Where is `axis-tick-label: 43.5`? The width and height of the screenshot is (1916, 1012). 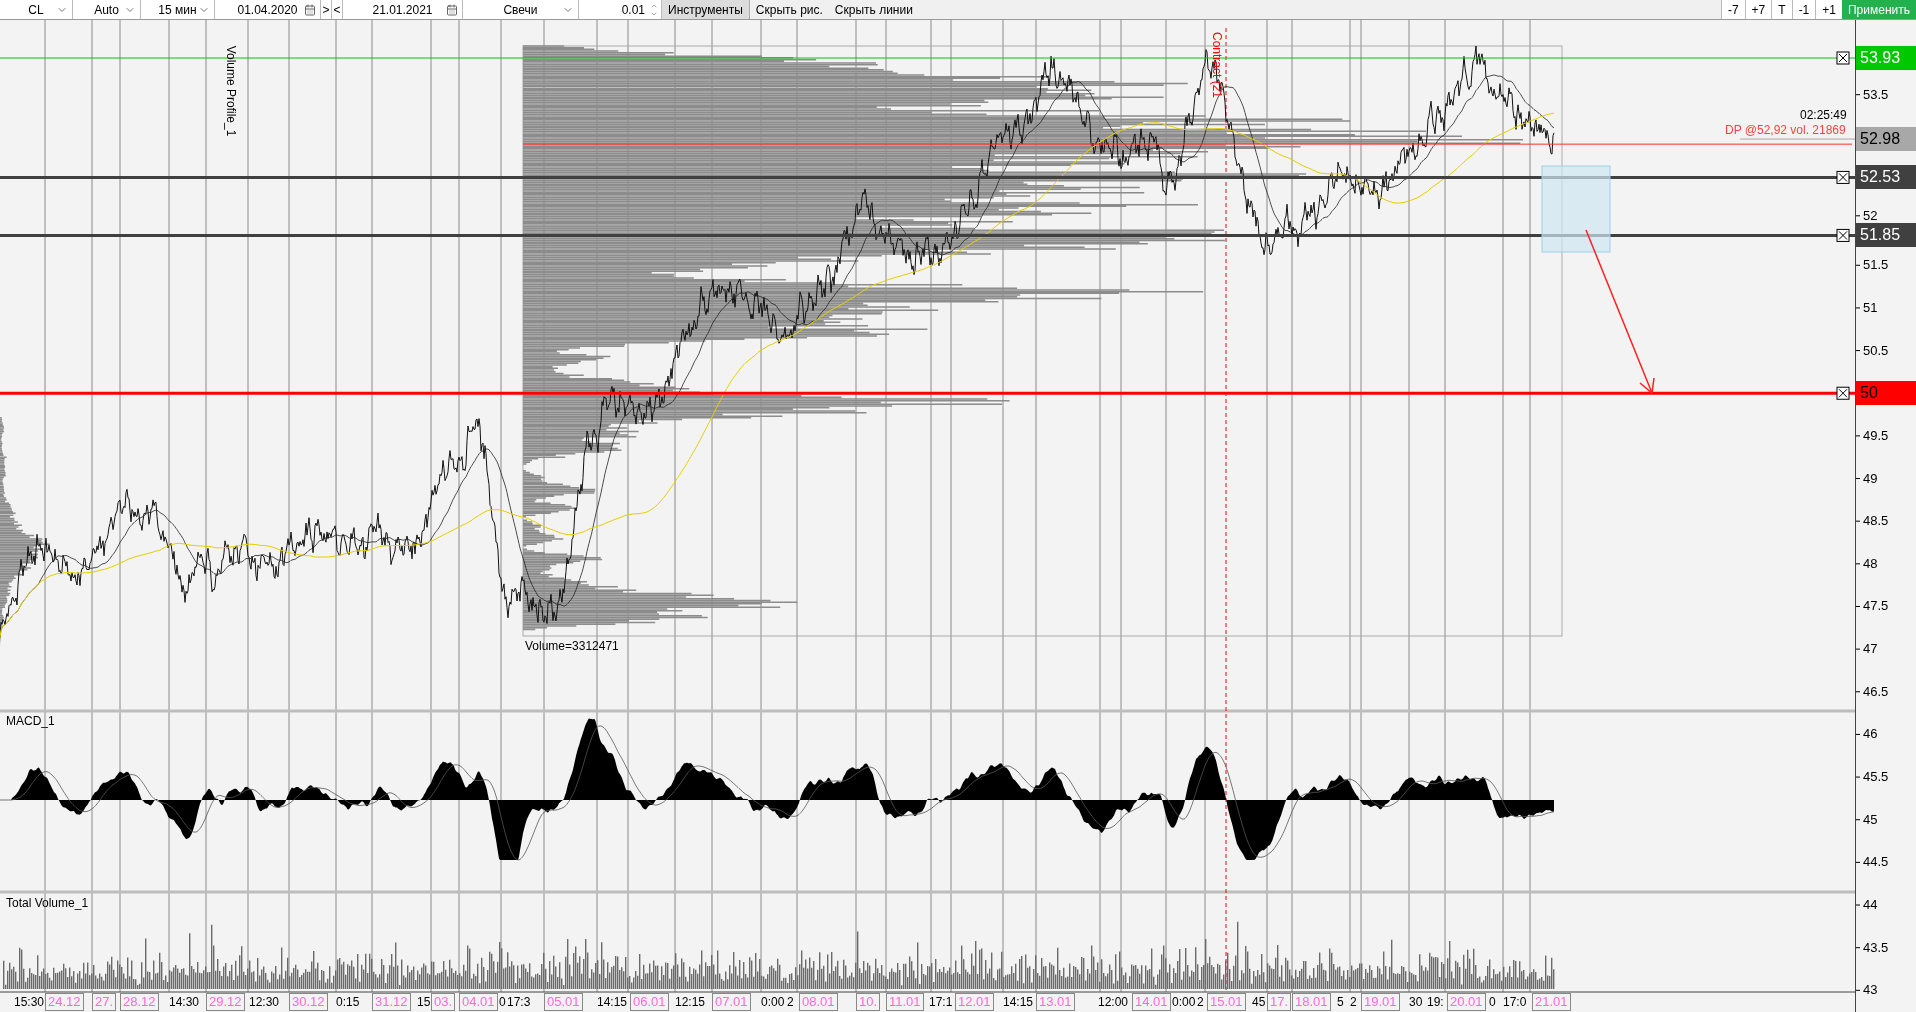 axis-tick-label: 43.5 is located at coordinates (1876, 947).